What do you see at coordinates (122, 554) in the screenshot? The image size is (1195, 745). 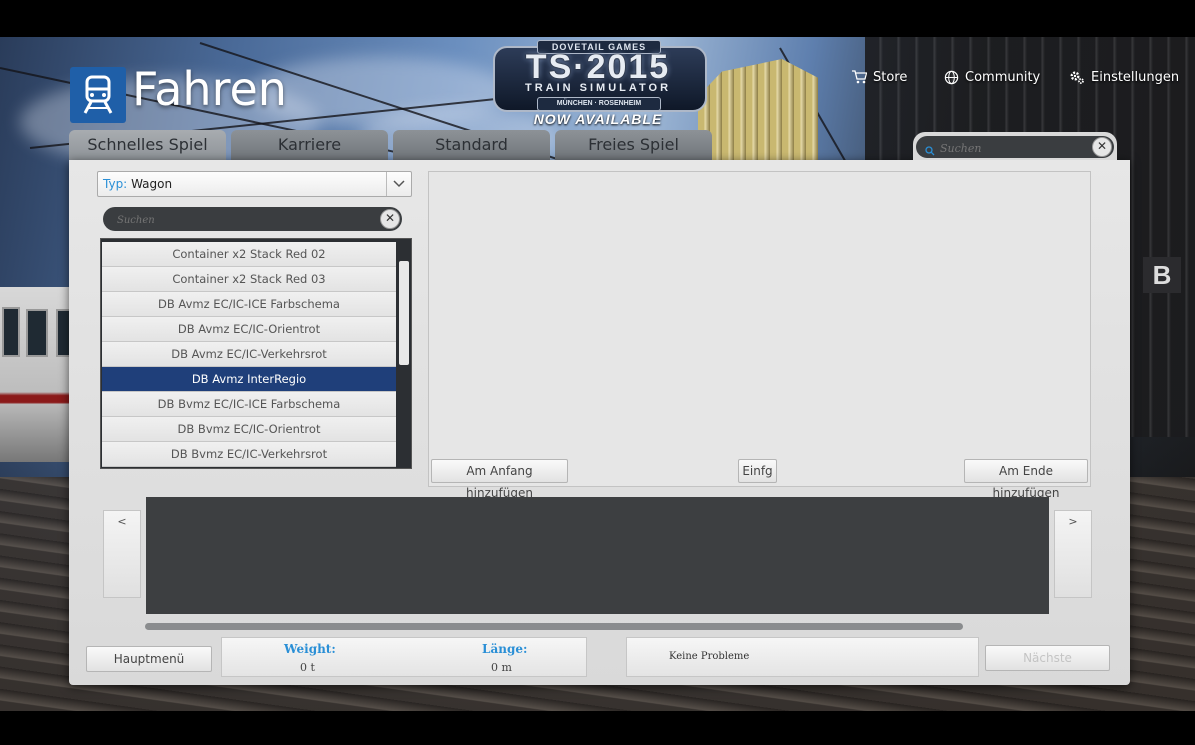 I see `consist-prev-button: <` at bounding box center [122, 554].